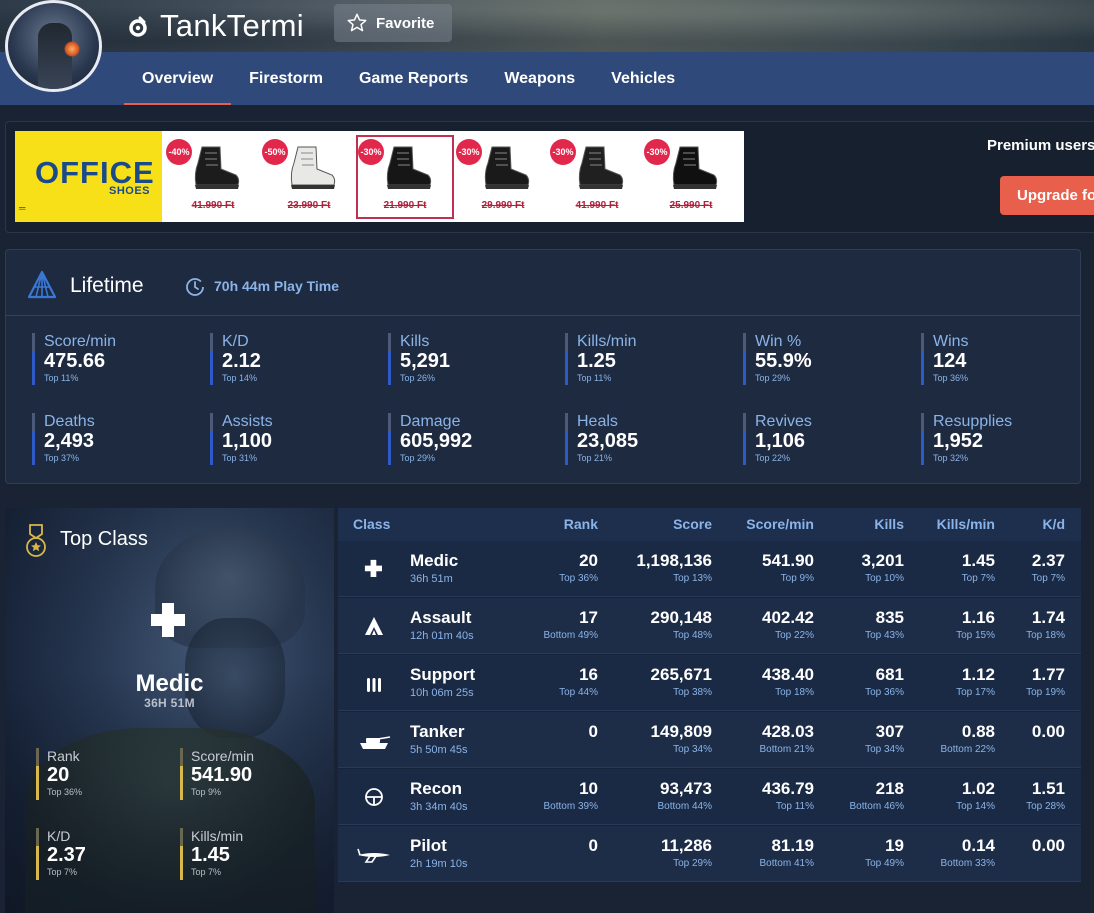  I want to click on class-cell: 19 Top 49%, so click(884, 853).